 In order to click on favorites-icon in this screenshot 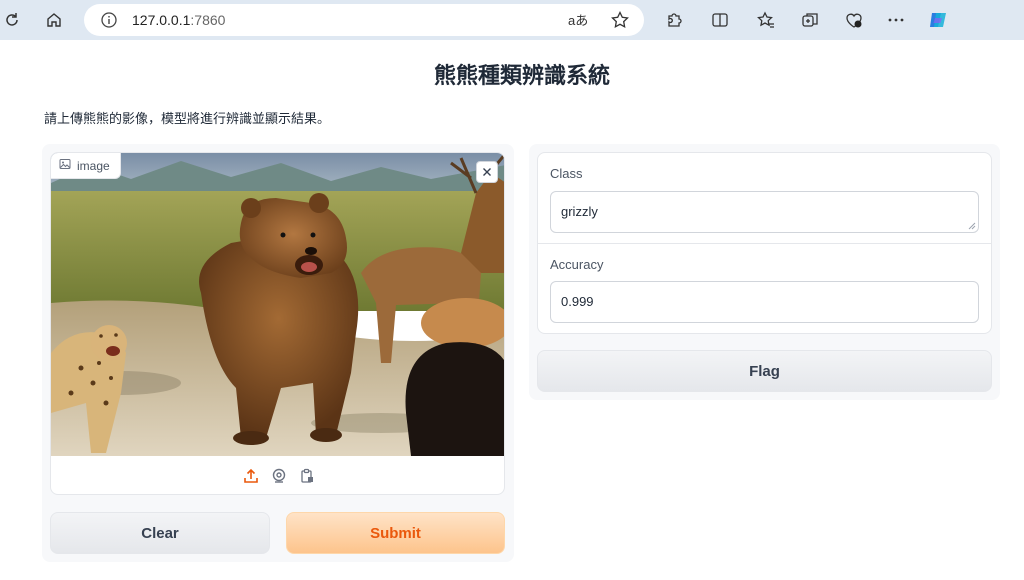, I will do `click(766, 20)`.